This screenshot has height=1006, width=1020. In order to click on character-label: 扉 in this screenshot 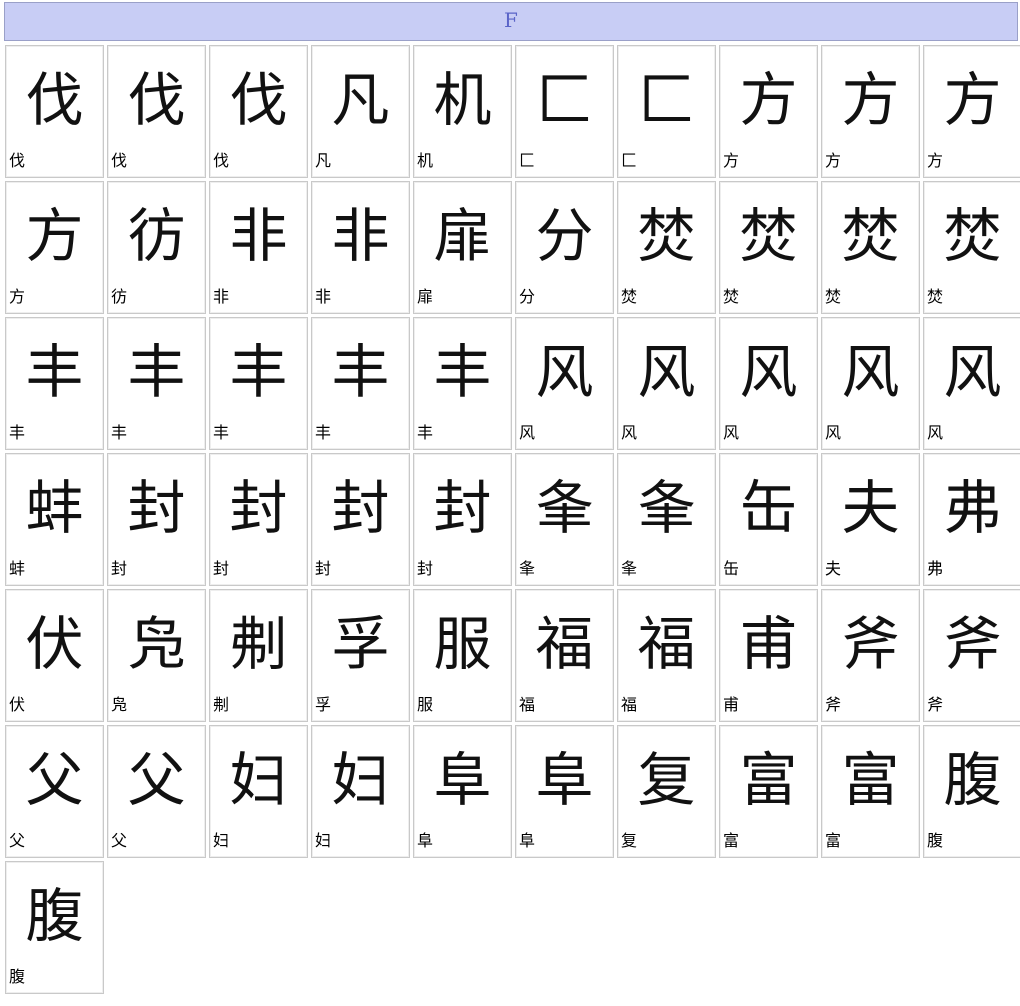, I will do `click(425, 296)`.